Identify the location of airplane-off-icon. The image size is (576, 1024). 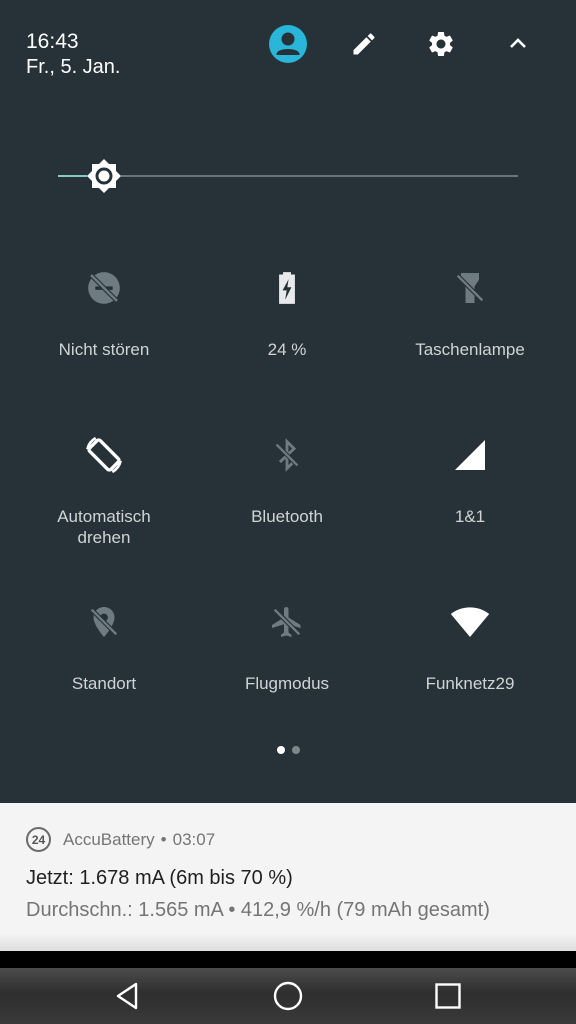
(287, 622).